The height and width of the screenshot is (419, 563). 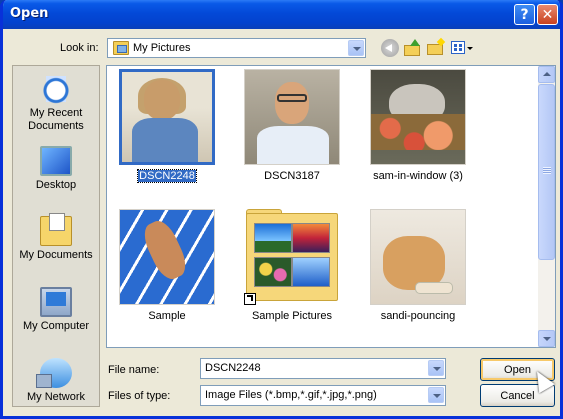 What do you see at coordinates (54, 373) in the screenshot?
I see `my-network-icon` at bounding box center [54, 373].